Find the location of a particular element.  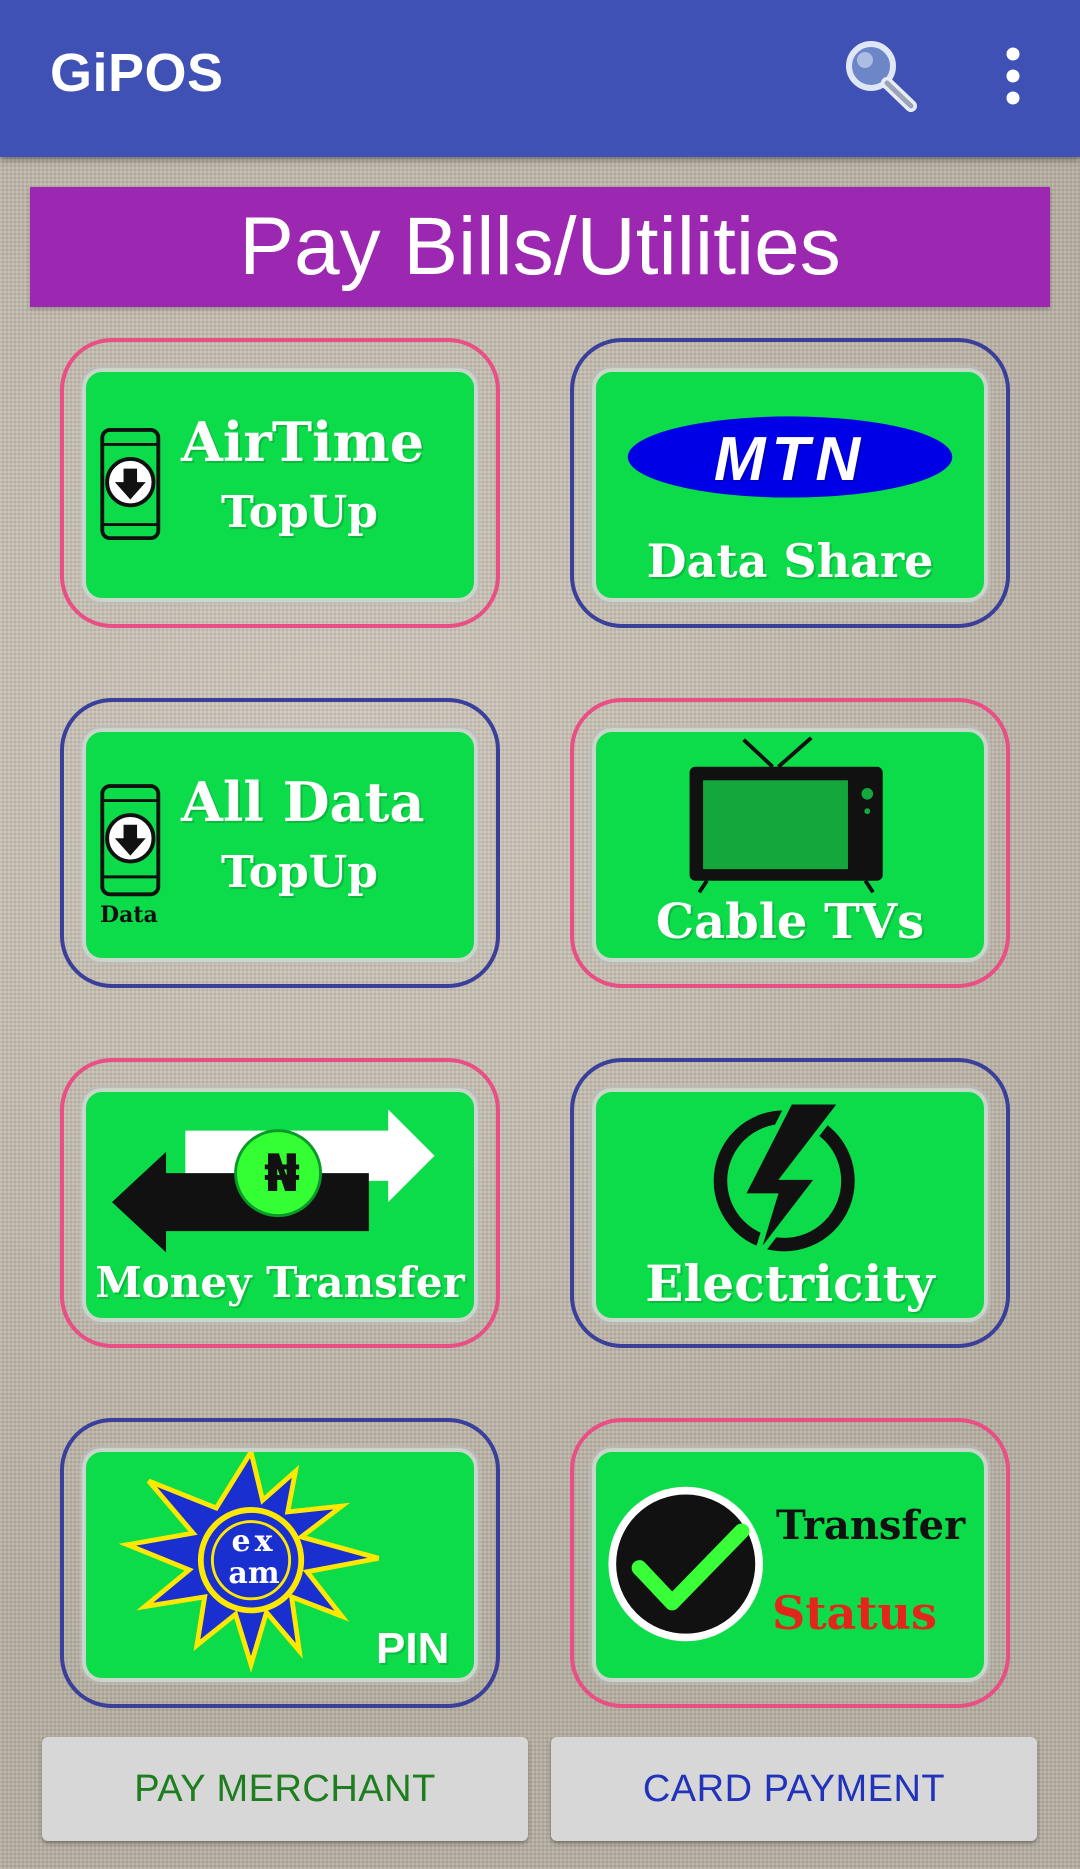

tile-label: Data Share is located at coordinates (790, 561).